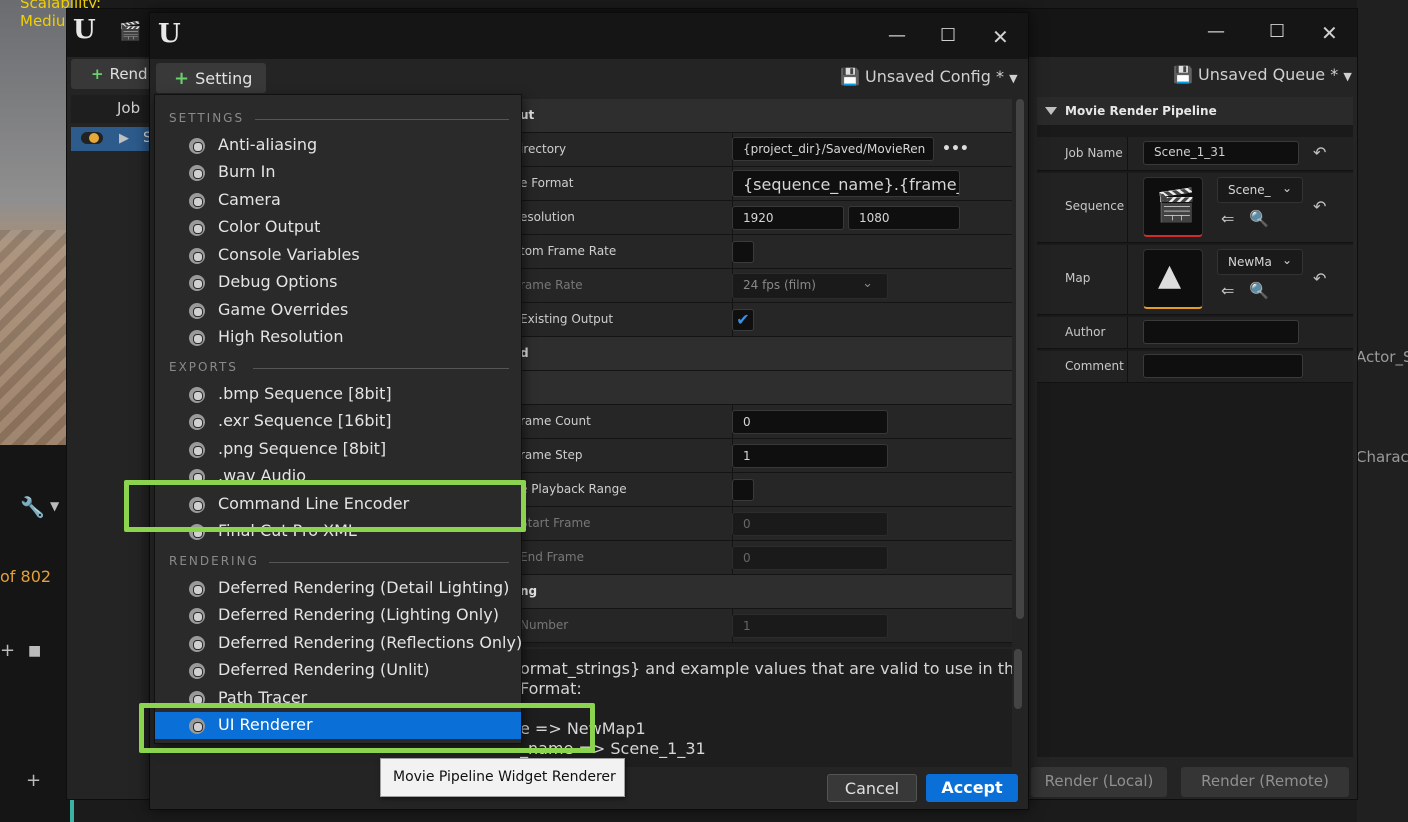 This screenshot has width=1408, height=822. Describe the element at coordinates (26, 576) in the screenshot. I see `frame-counter: of 802` at that location.